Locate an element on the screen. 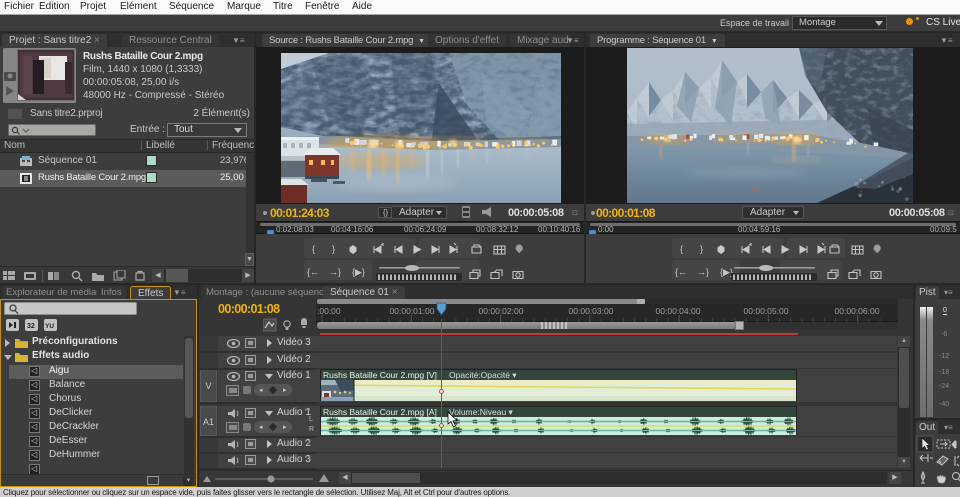 The width and height of the screenshot is (960, 497). svg-text: 00:00:06:00 is located at coordinates (857, 311).